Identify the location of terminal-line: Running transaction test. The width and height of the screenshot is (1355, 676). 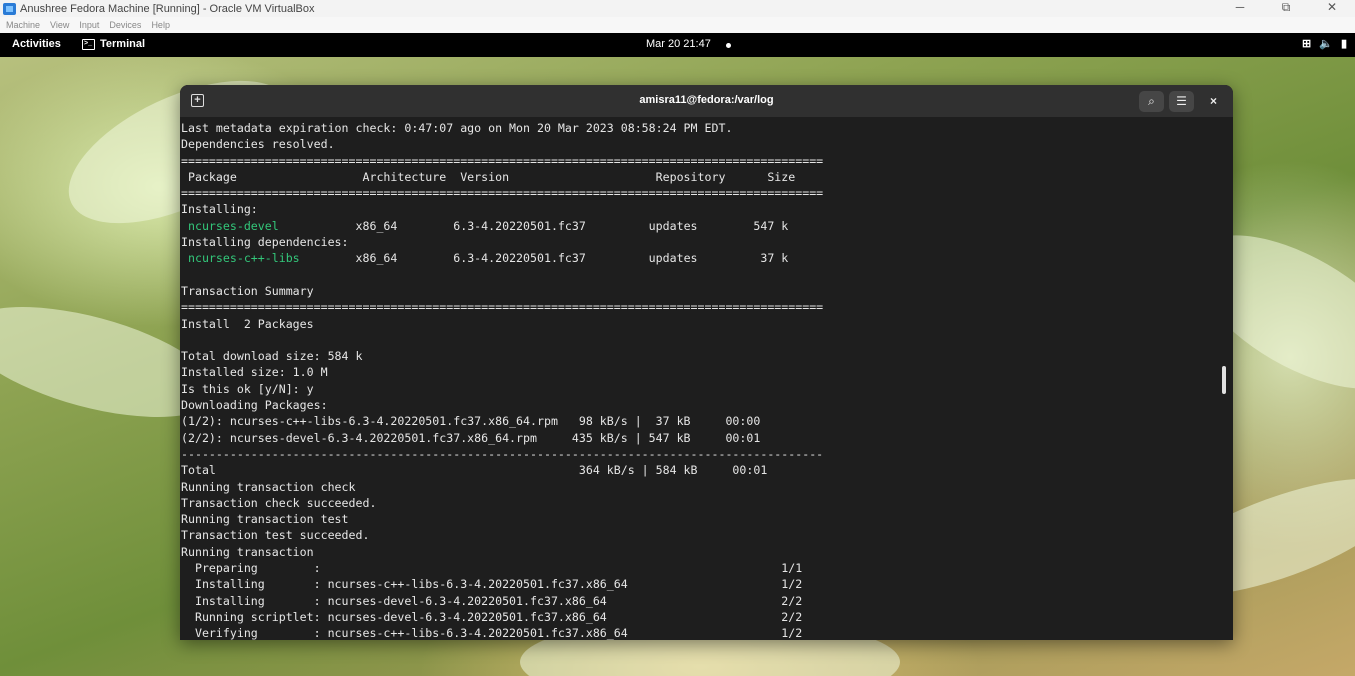
(701, 519).